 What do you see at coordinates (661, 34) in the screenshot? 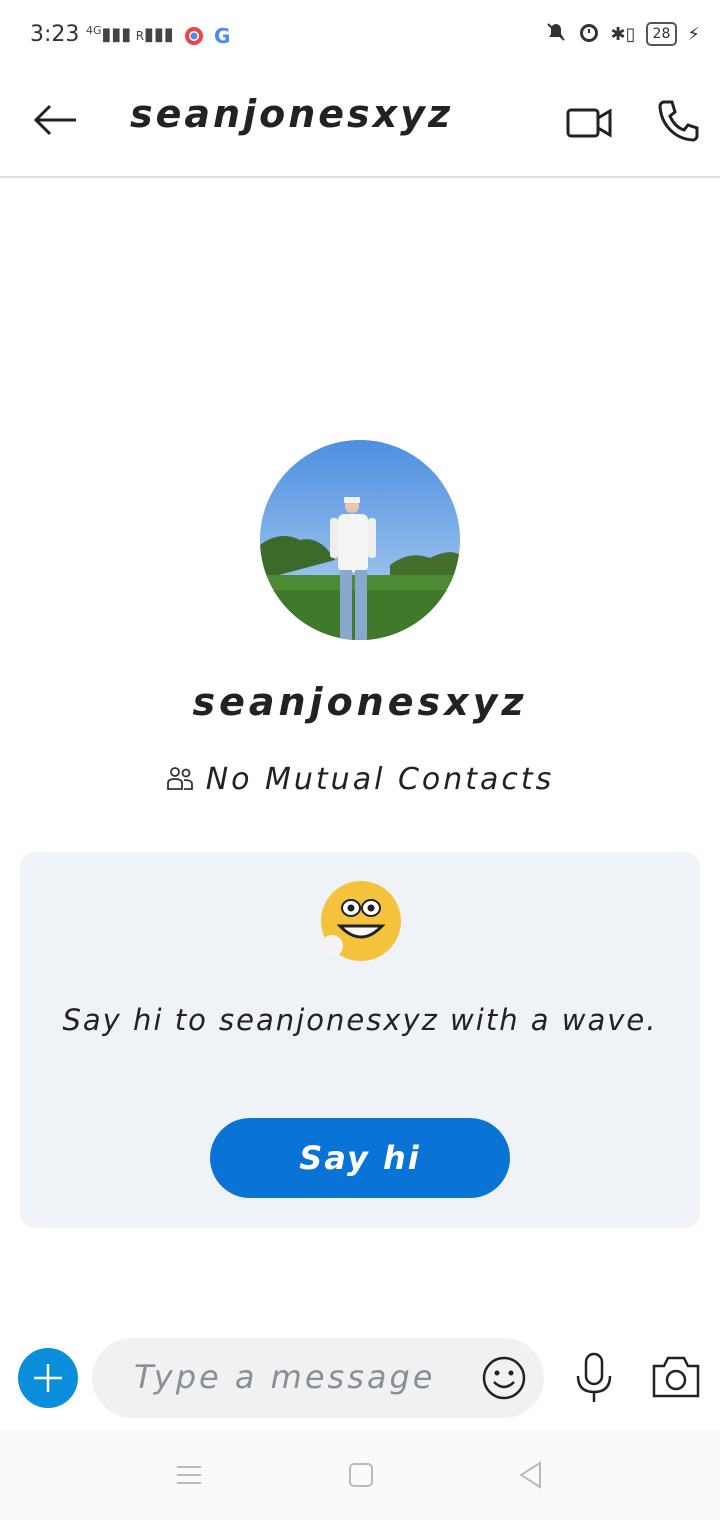
I see `battery-icon: 28` at bounding box center [661, 34].